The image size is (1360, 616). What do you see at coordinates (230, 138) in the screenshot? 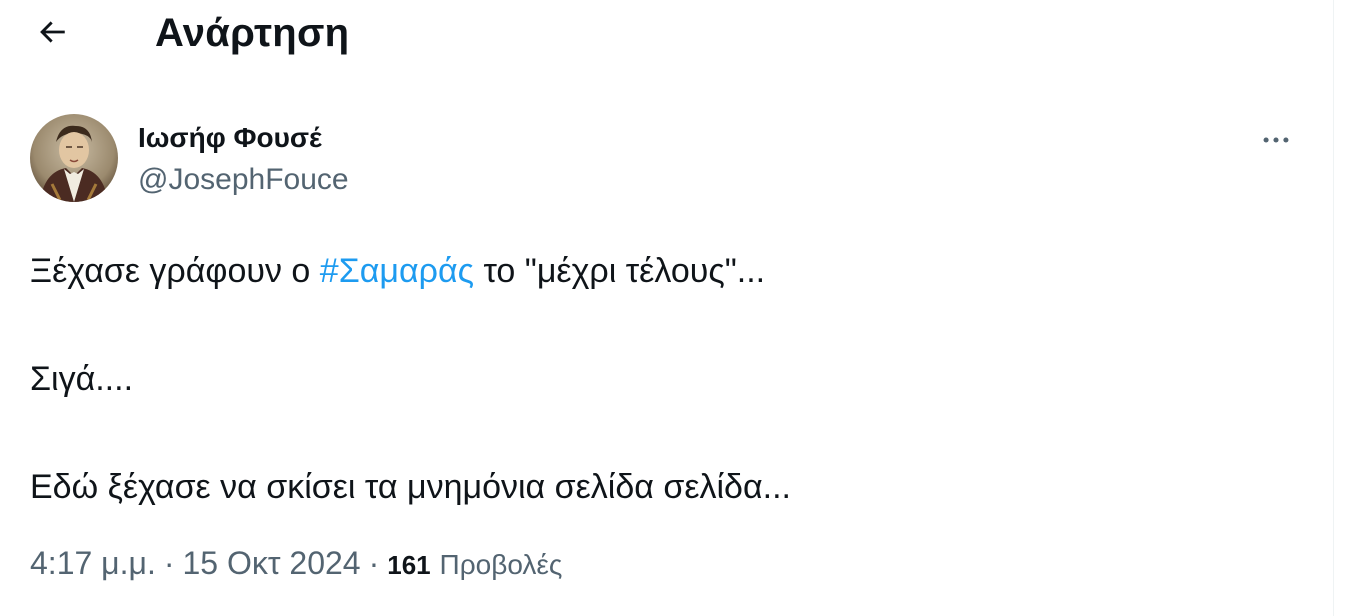
I see `author-display-name: Ιωσήφ Φουσέ` at bounding box center [230, 138].